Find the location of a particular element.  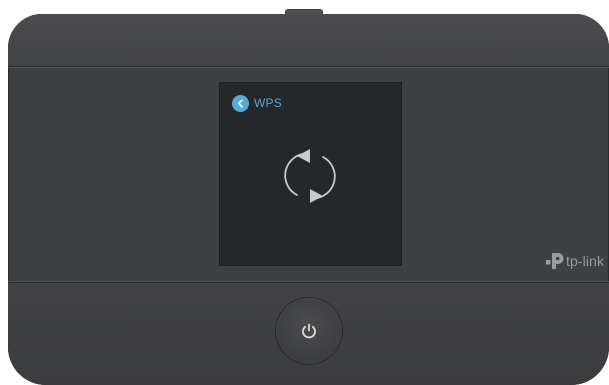

power-button is located at coordinates (309, 331).